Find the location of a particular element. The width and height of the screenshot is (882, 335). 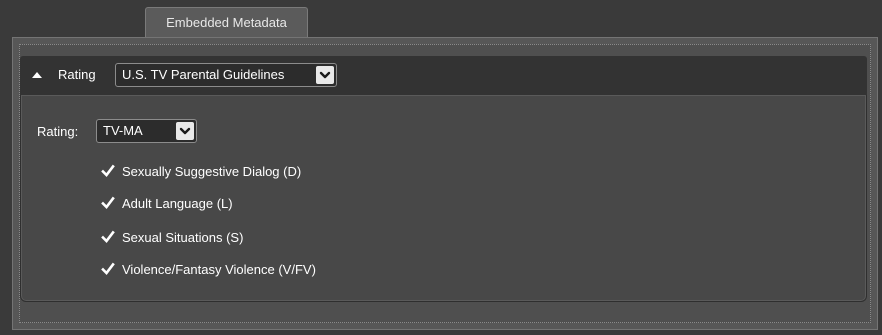

rating-select: TV-MA is located at coordinates (146, 131).